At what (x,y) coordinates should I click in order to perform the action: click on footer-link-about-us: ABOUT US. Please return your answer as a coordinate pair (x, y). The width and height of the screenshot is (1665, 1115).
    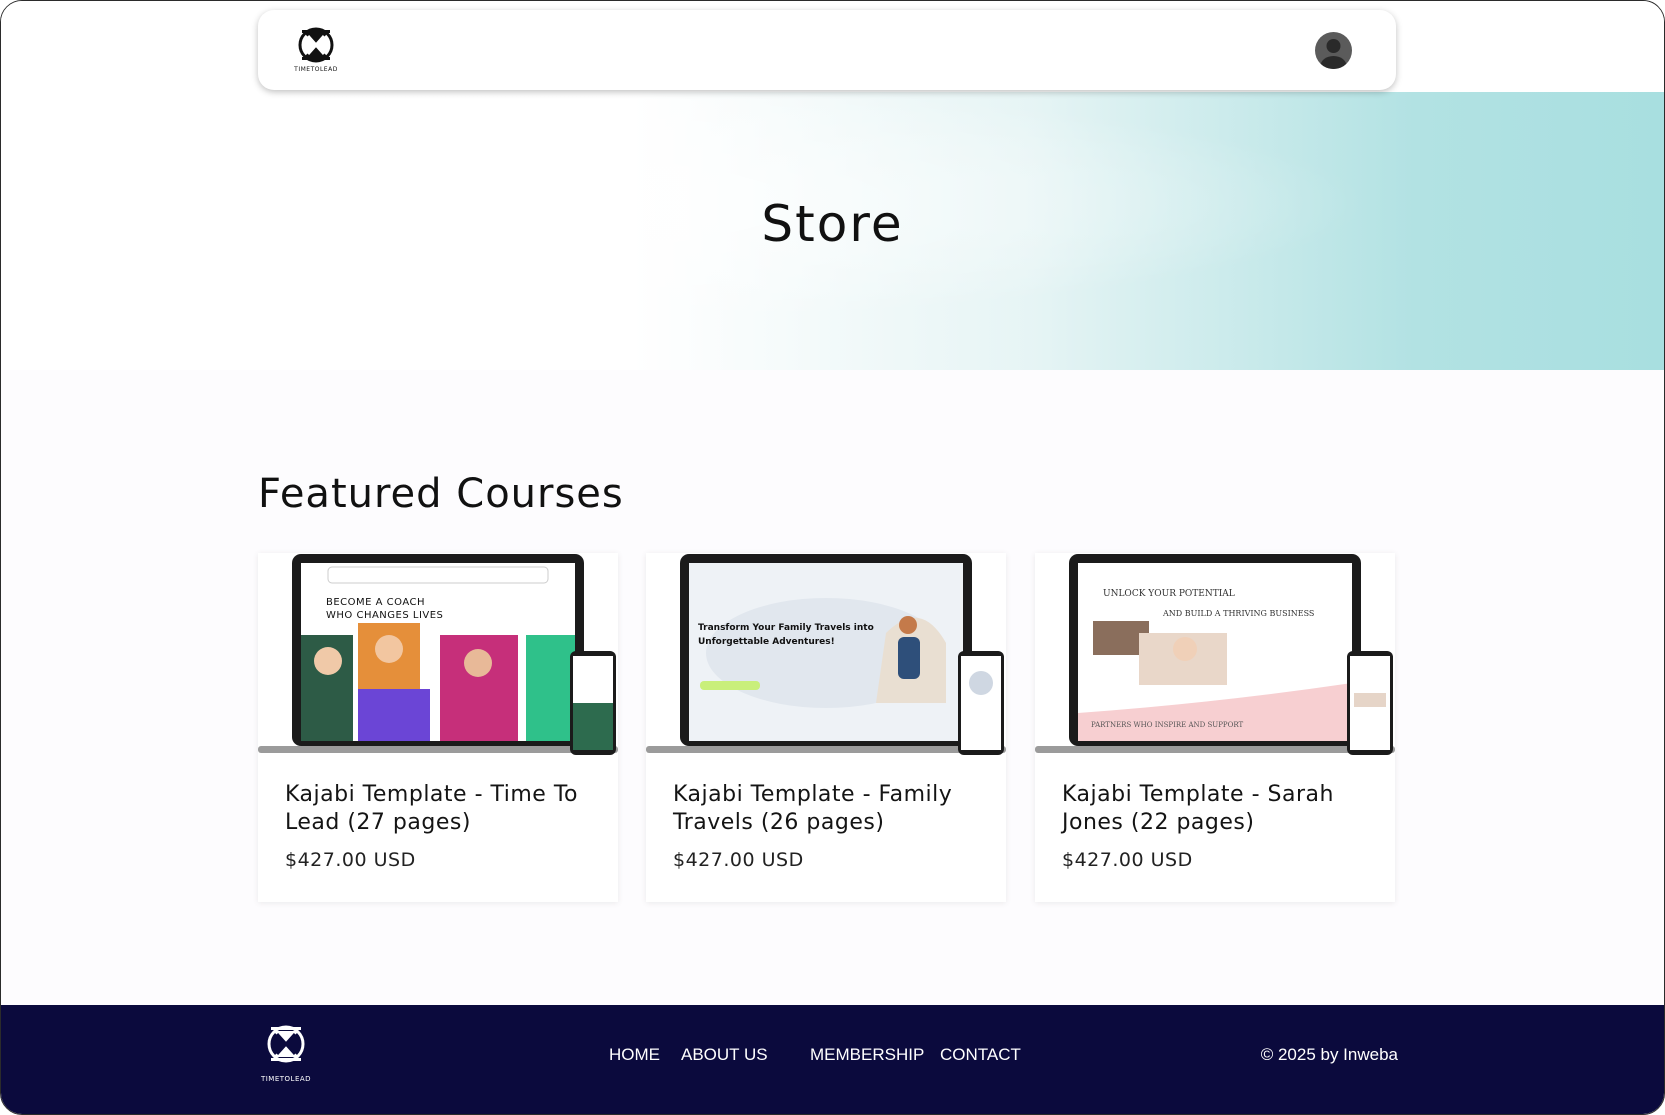
    Looking at the image, I should click on (724, 1055).